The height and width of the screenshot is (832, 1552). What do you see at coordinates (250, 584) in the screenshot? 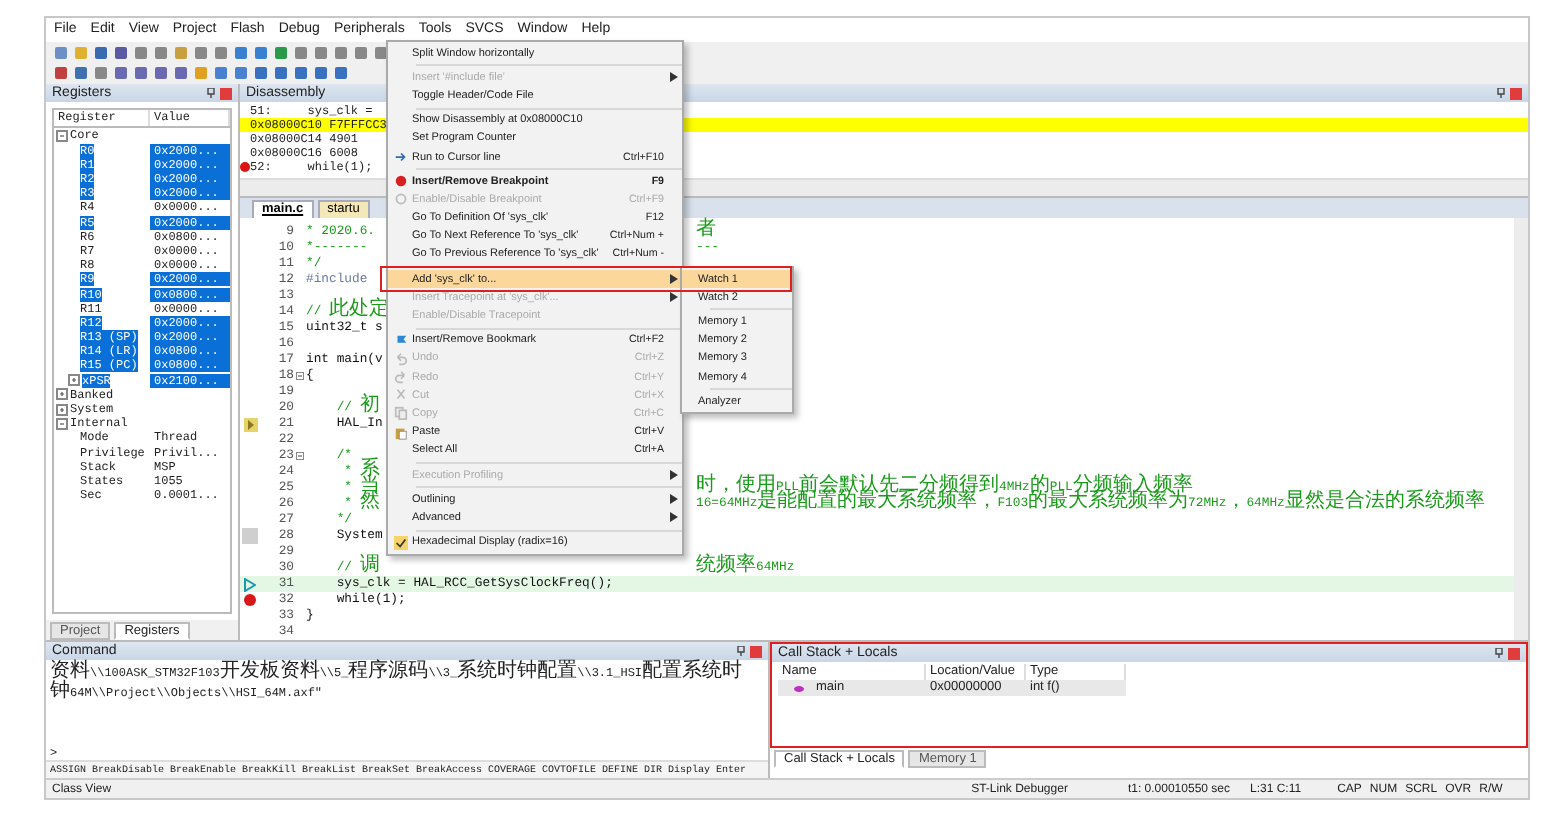
I see `current-line-arrow-icon` at bounding box center [250, 584].